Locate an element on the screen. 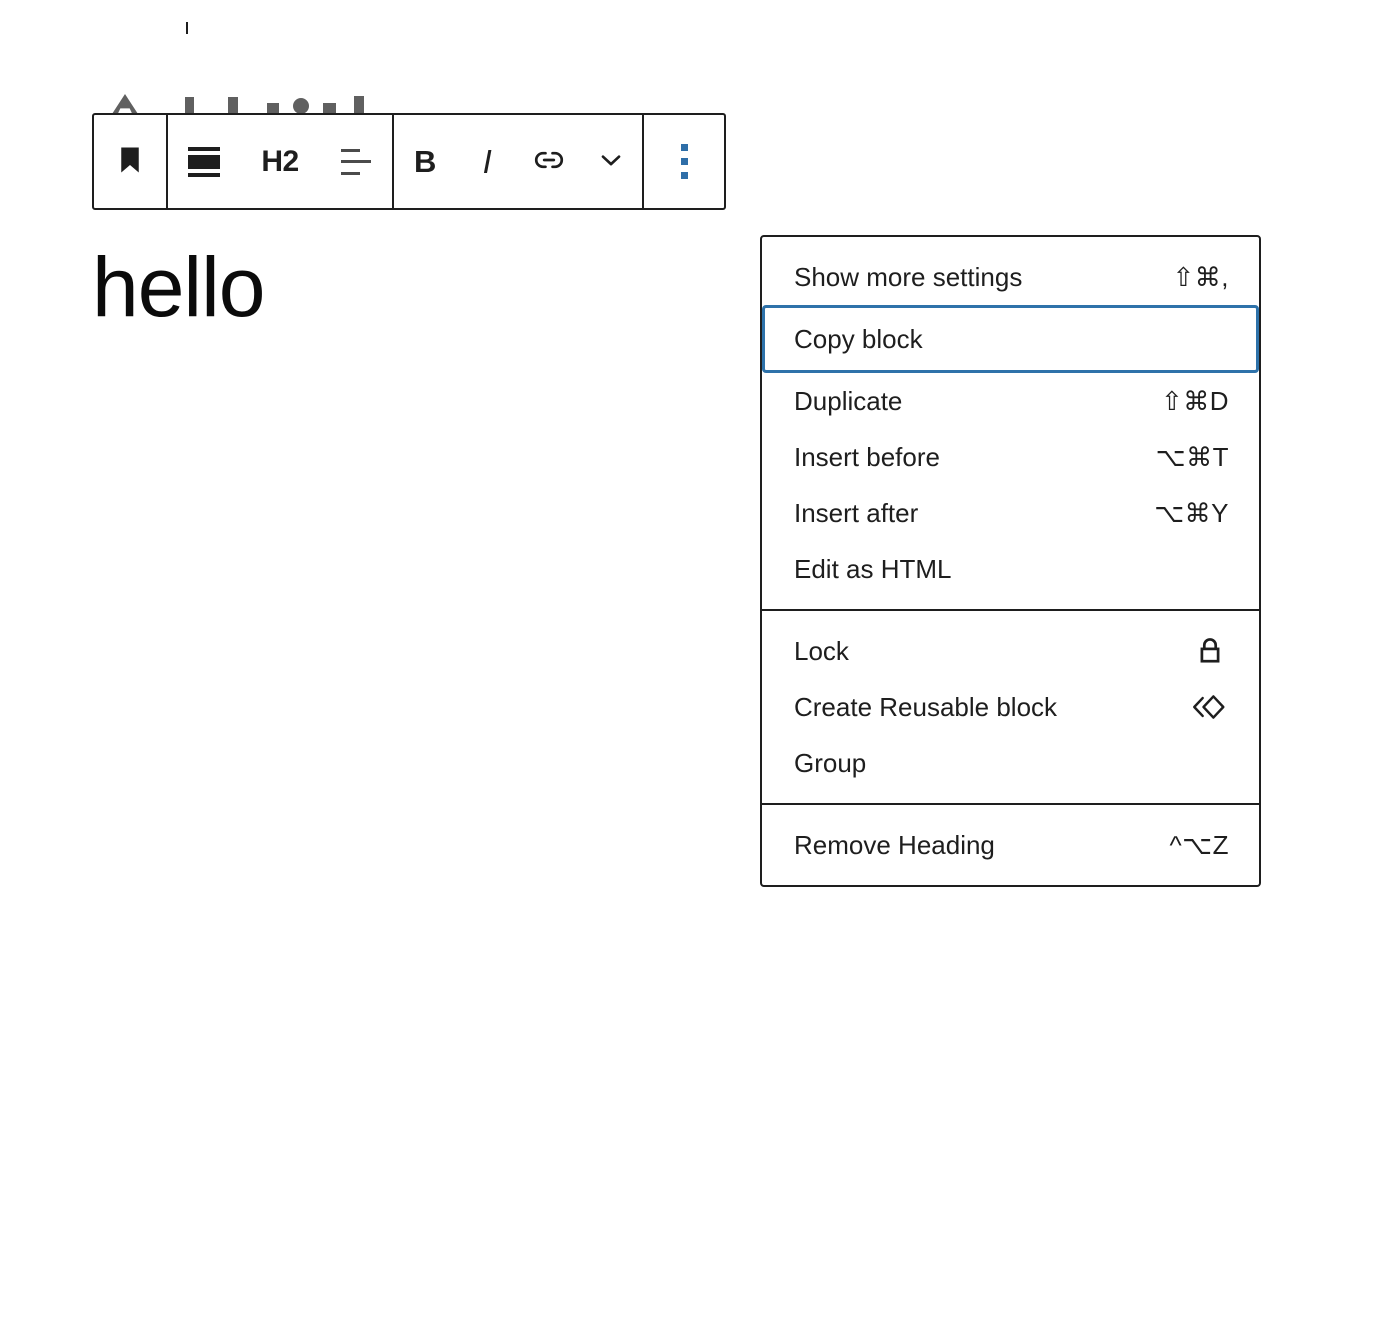 Image resolution: width=1380 pixels, height=1324 pixels. menu-section-remove: Remove Heading ^⌥Z is located at coordinates (1010, 845).